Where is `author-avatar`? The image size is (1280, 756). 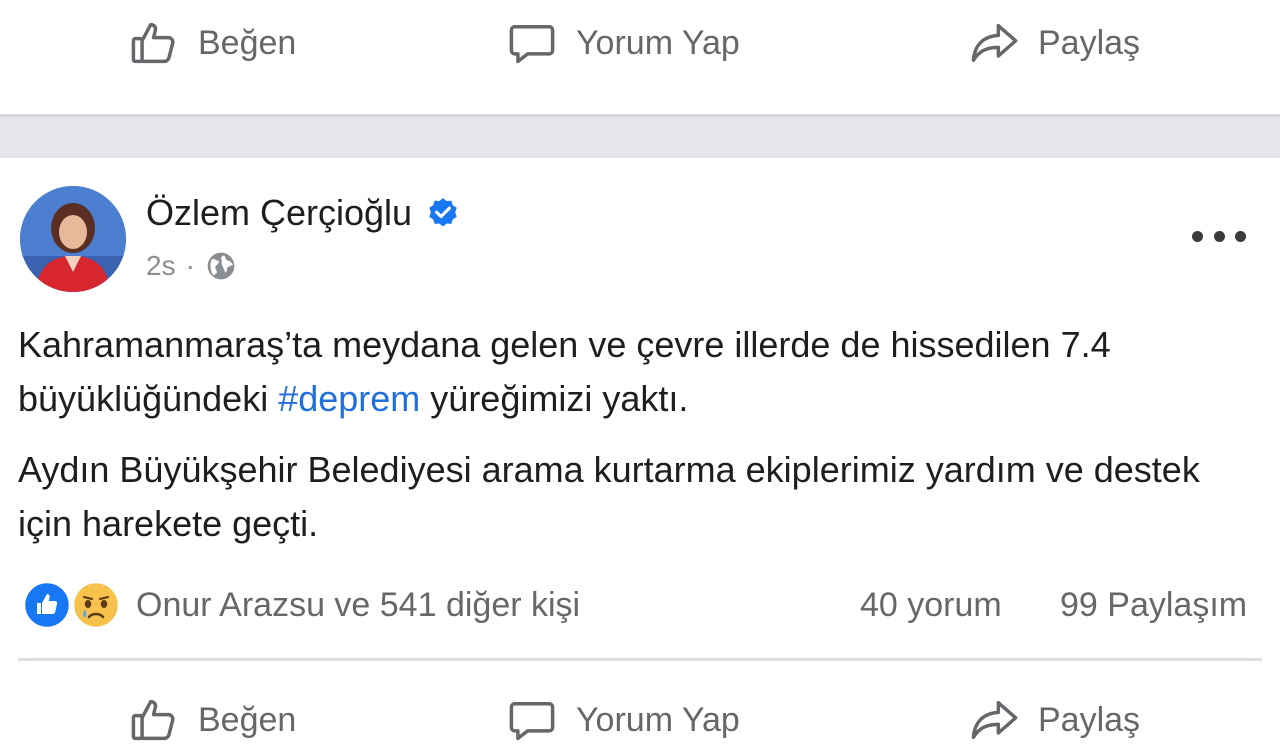 author-avatar is located at coordinates (73, 239).